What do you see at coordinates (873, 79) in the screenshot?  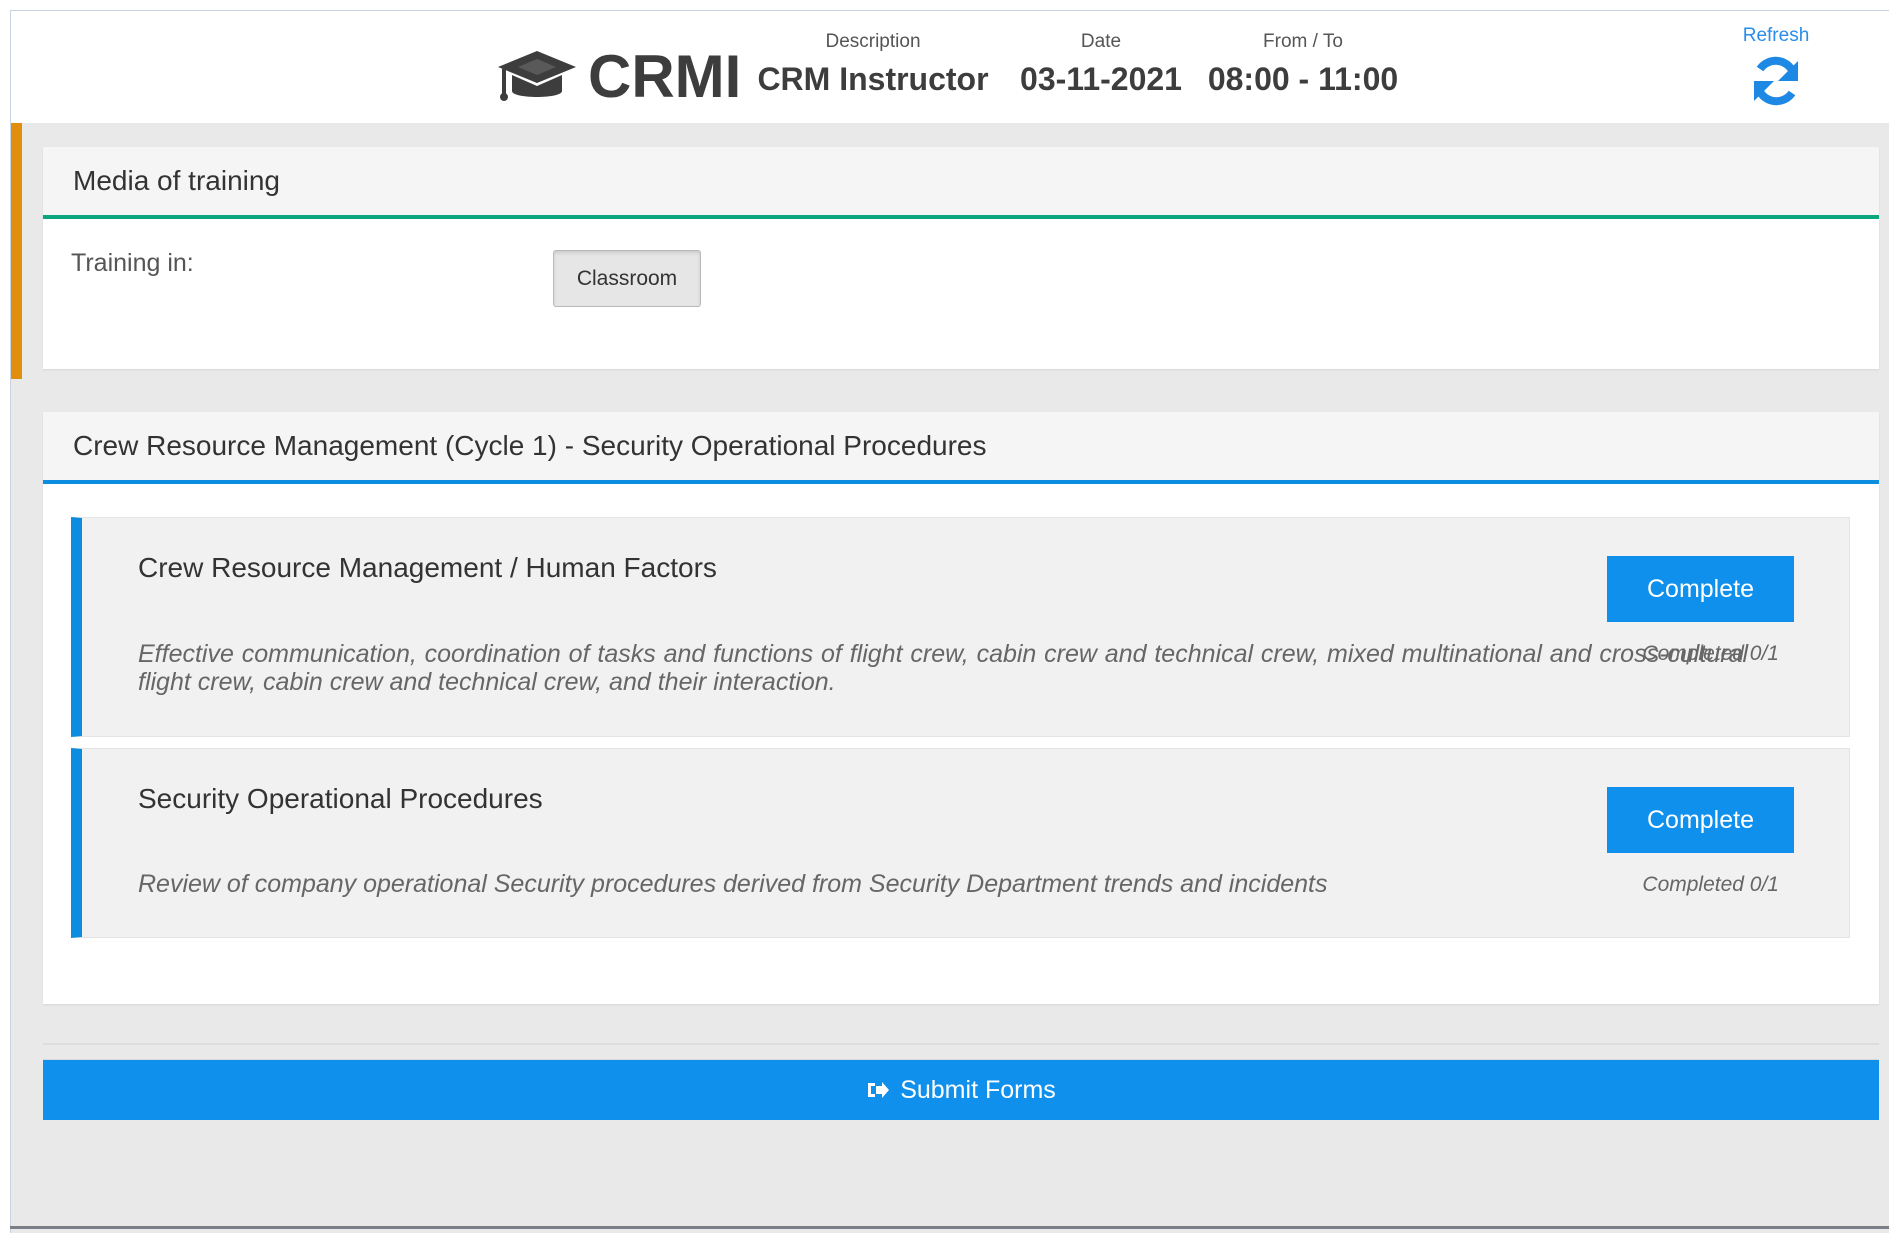 I see `description-value: CRM Instructor` at bounding box center [873, 79].